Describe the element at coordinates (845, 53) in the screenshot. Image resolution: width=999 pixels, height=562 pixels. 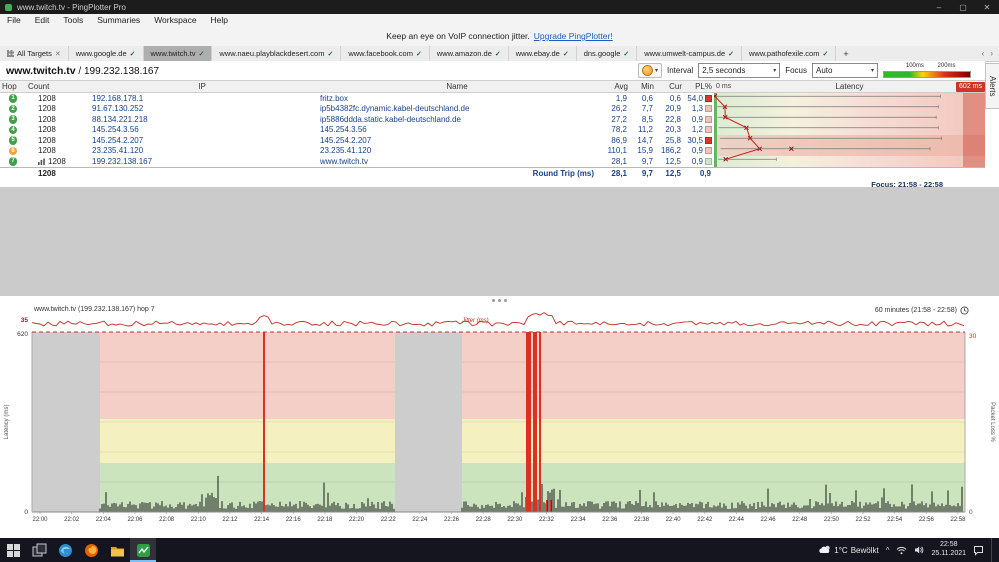
I see `new-target-tab: +` at that location.